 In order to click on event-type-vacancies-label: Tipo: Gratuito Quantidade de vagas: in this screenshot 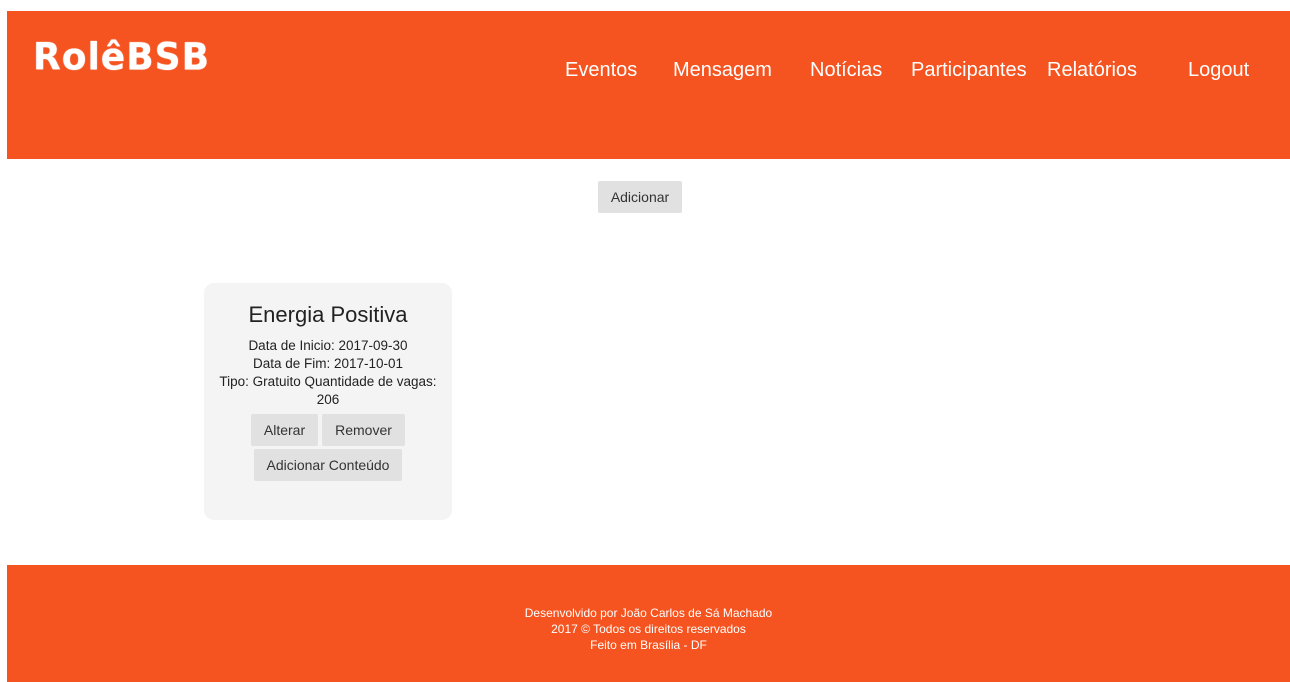, I will do `click(328, 381)`.